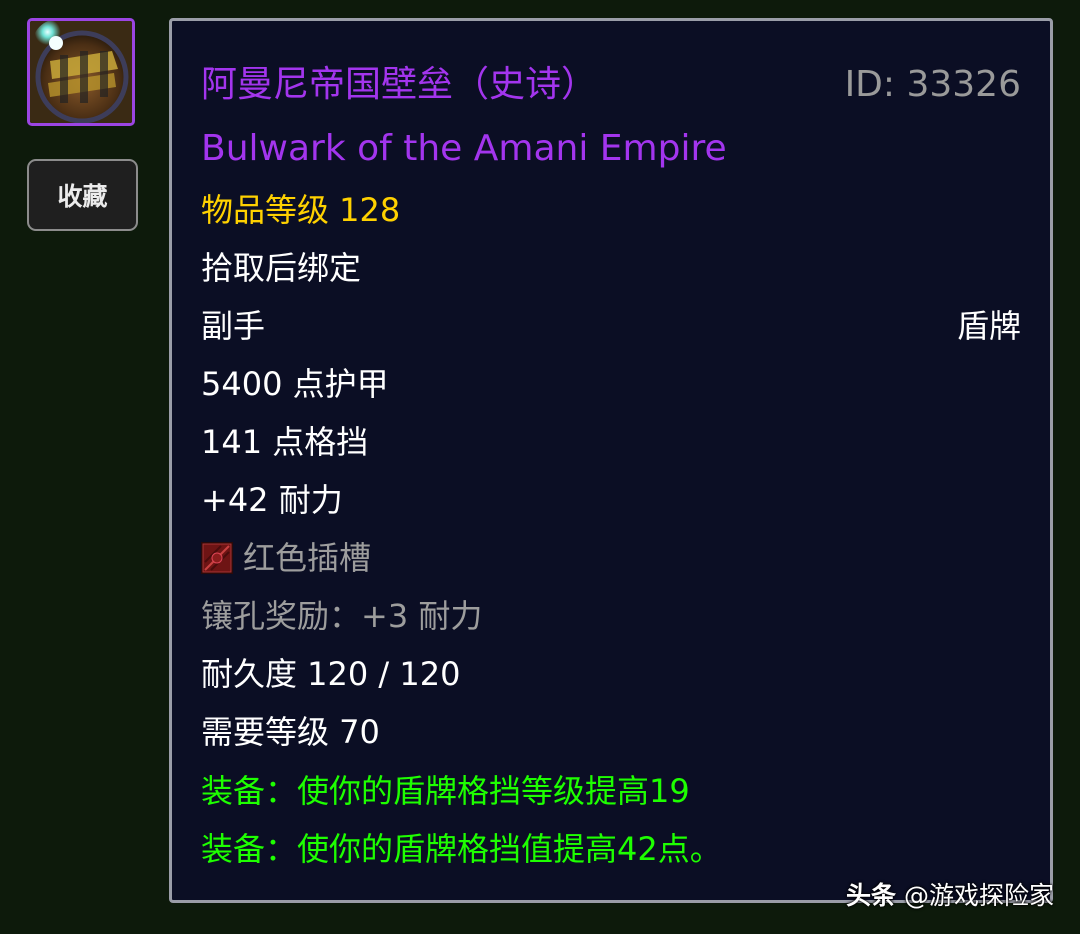  What do you see at coordinates (290, 732) in the screenshot?
I see `required-level: 需要等级 70` at bounding box center [290, 732].